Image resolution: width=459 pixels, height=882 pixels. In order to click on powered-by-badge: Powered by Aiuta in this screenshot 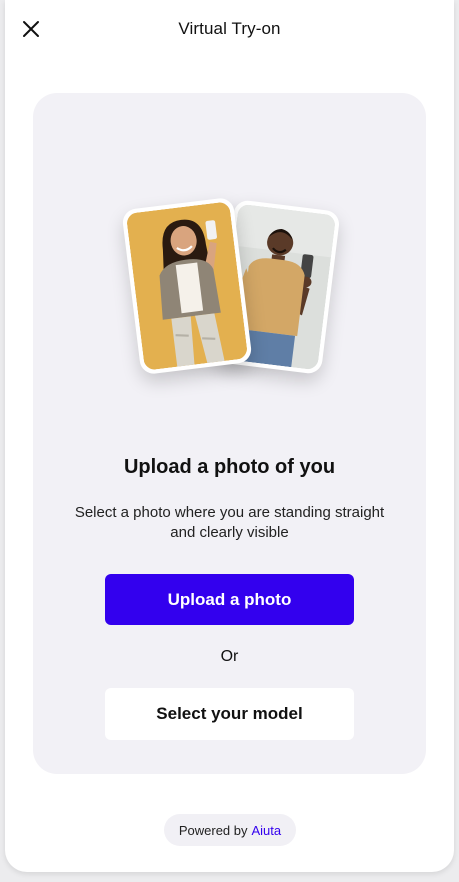, I will do `click(230, 830)`.